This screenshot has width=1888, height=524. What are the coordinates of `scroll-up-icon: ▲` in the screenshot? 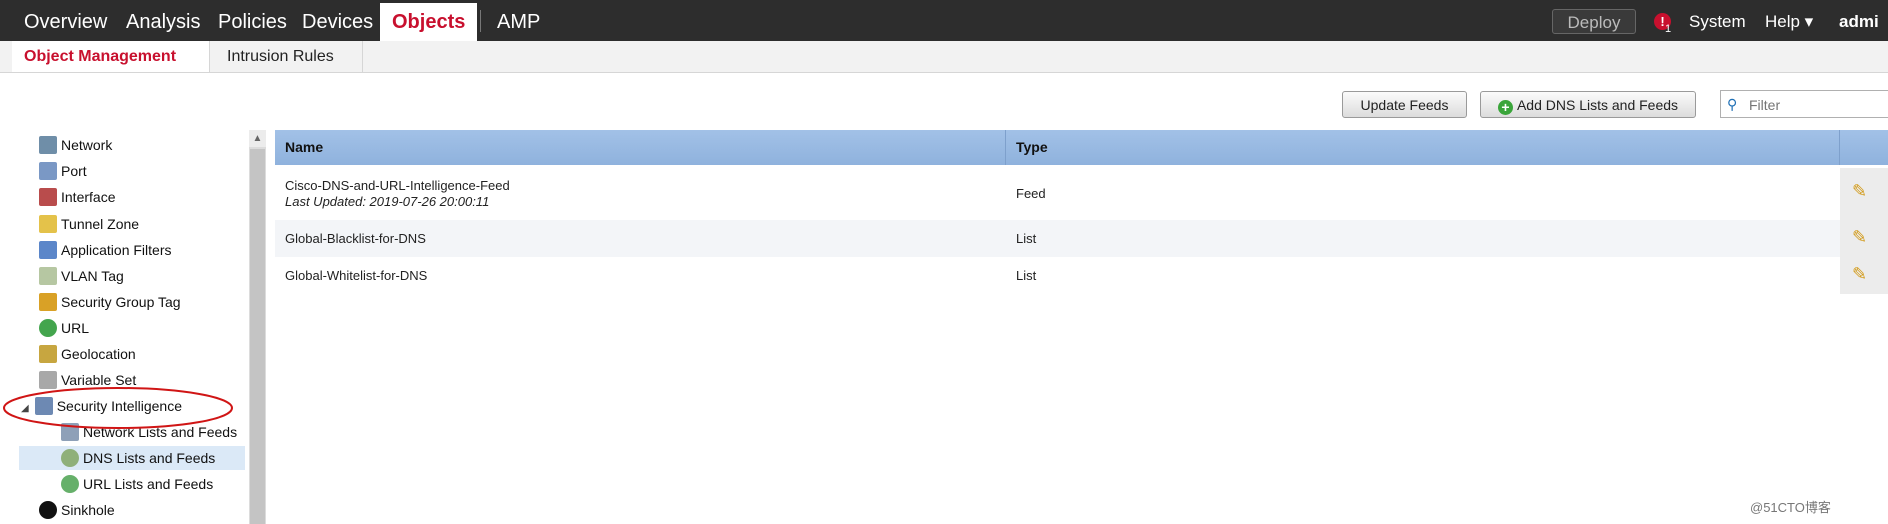 It's located at (257, 138).